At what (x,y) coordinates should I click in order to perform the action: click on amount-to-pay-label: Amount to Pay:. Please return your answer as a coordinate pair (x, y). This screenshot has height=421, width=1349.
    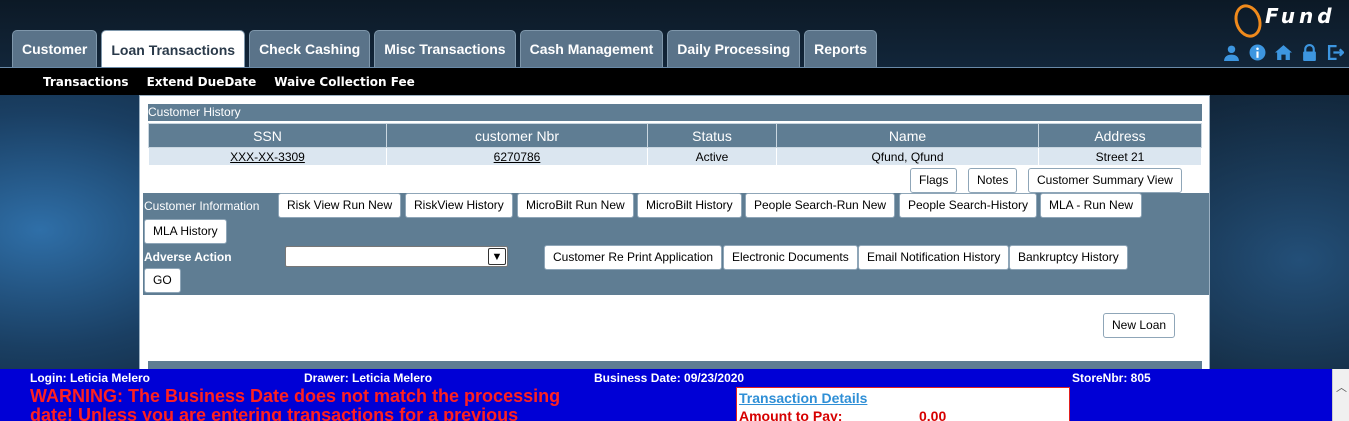
    Looking at the image, I should click on (791, 414).